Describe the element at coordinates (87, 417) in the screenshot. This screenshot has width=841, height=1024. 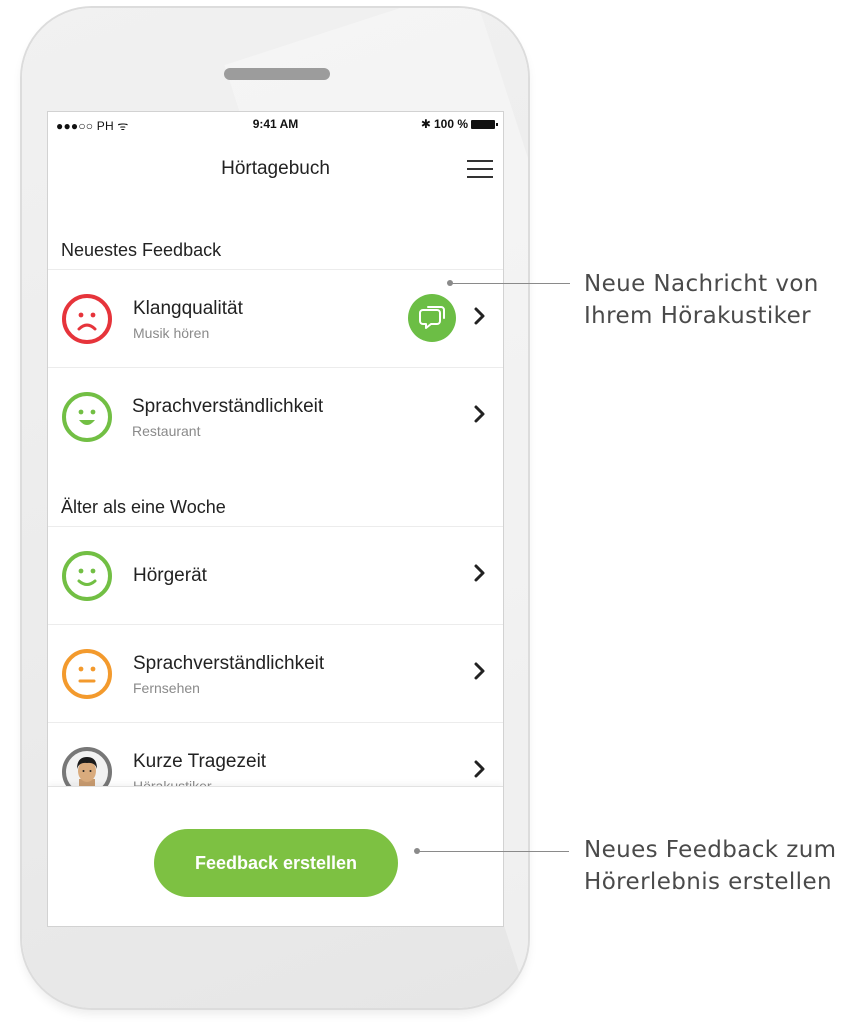
I see `happy-face-icon` at that location.